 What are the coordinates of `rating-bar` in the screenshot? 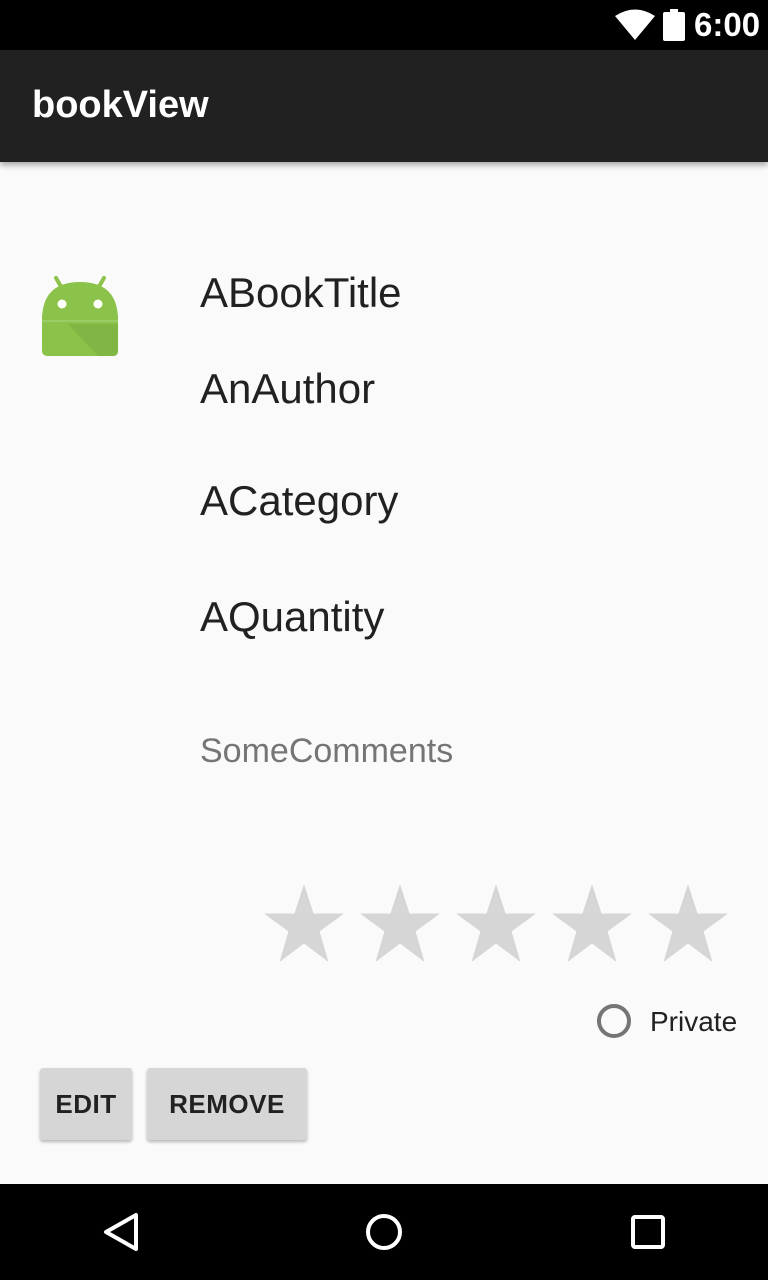 It's located at (497, 924).